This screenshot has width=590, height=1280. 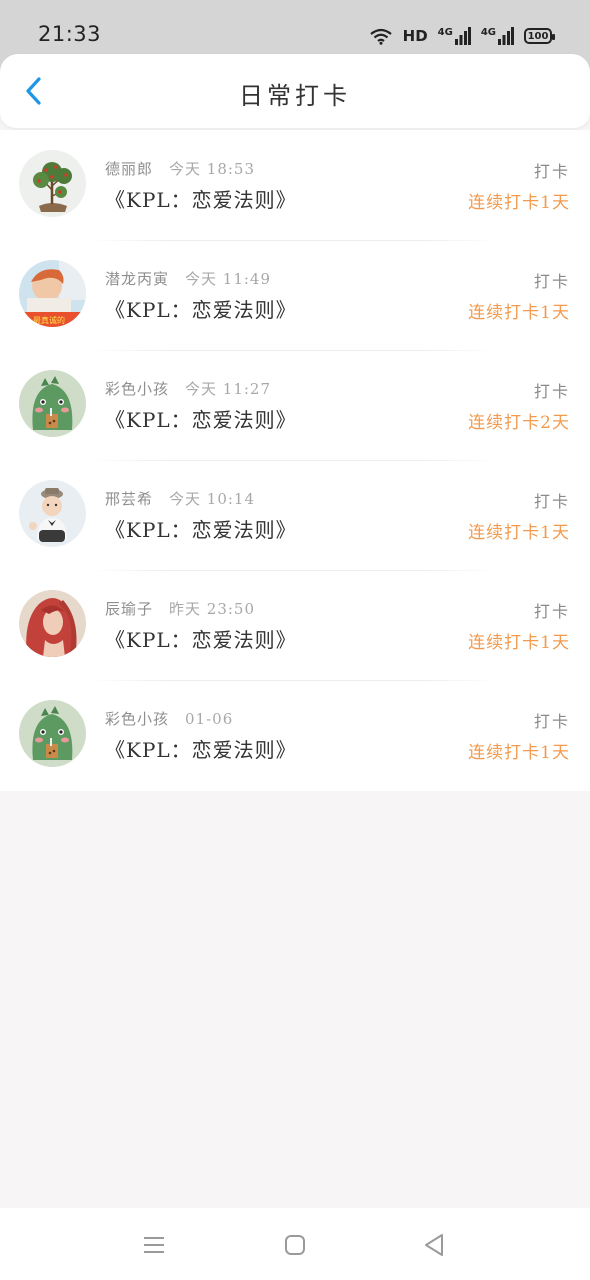 What do you see at coordinates (488, 32) in the screenshot?
I see `signal-2-label: 4G` at bounding box center [488, 32].